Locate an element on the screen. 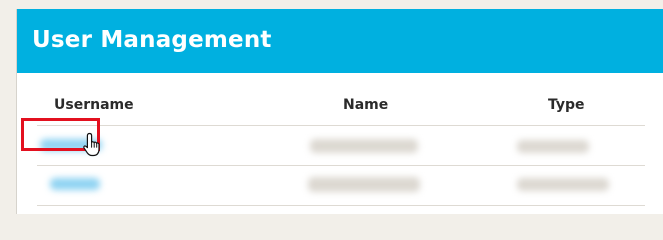  column-header-username: Username is located at coordinates (94, 105).